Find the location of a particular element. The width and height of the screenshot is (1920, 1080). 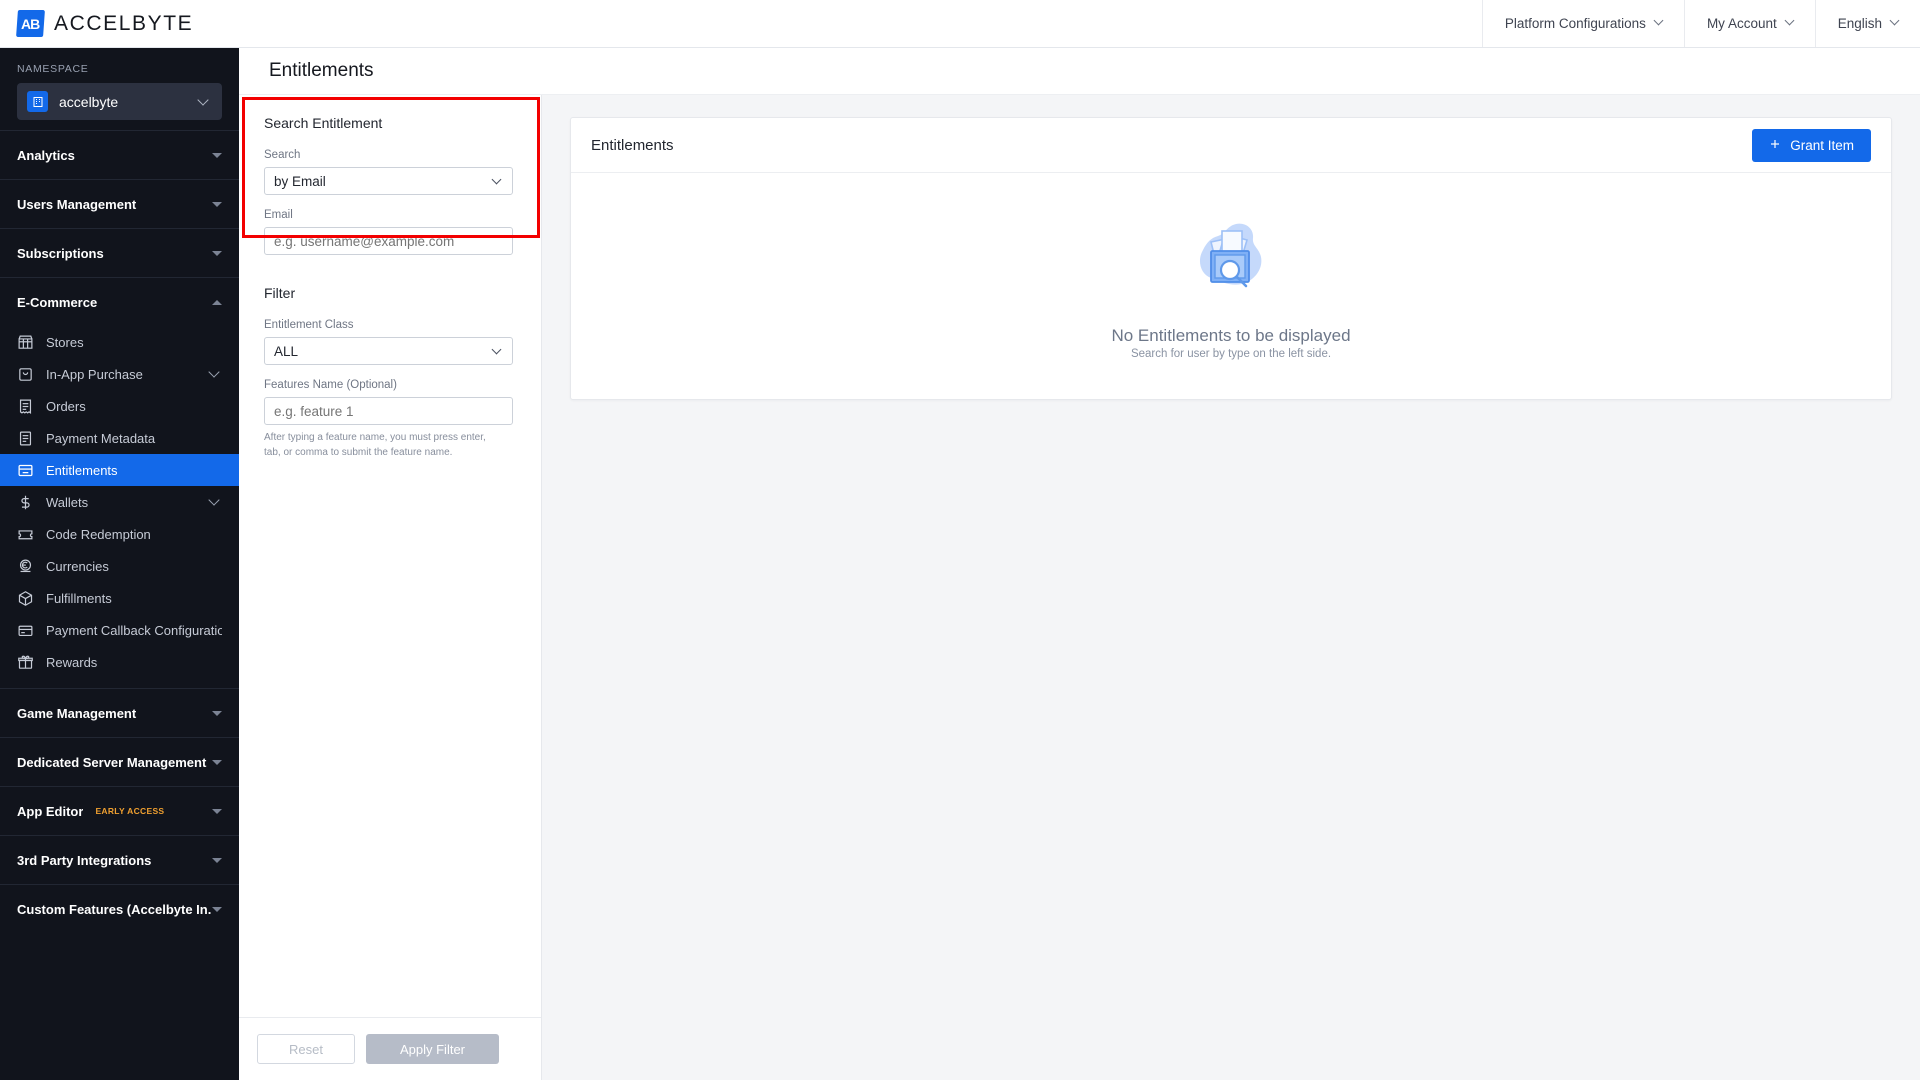

grant-item-button-label: Grant Item is located at coordinates (1822, 145).